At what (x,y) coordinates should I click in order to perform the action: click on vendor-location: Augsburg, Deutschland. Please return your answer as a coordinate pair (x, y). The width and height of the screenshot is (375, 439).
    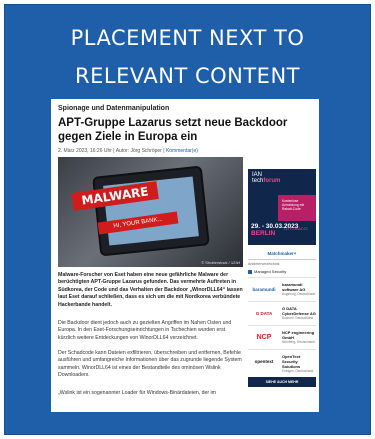
    Looking at the image, I should click on (299, 294).